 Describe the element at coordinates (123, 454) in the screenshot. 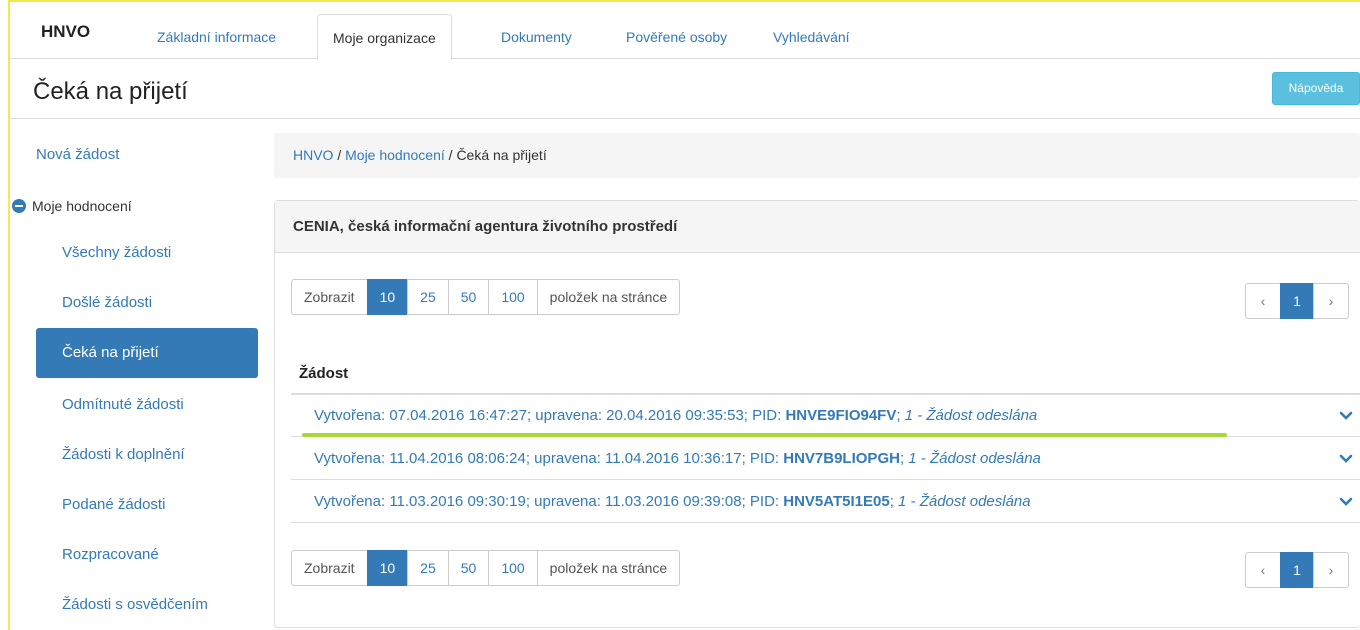

I see `sidebar-item-zadosti-k-doplneni: Žádosti k doplnění` at that location.